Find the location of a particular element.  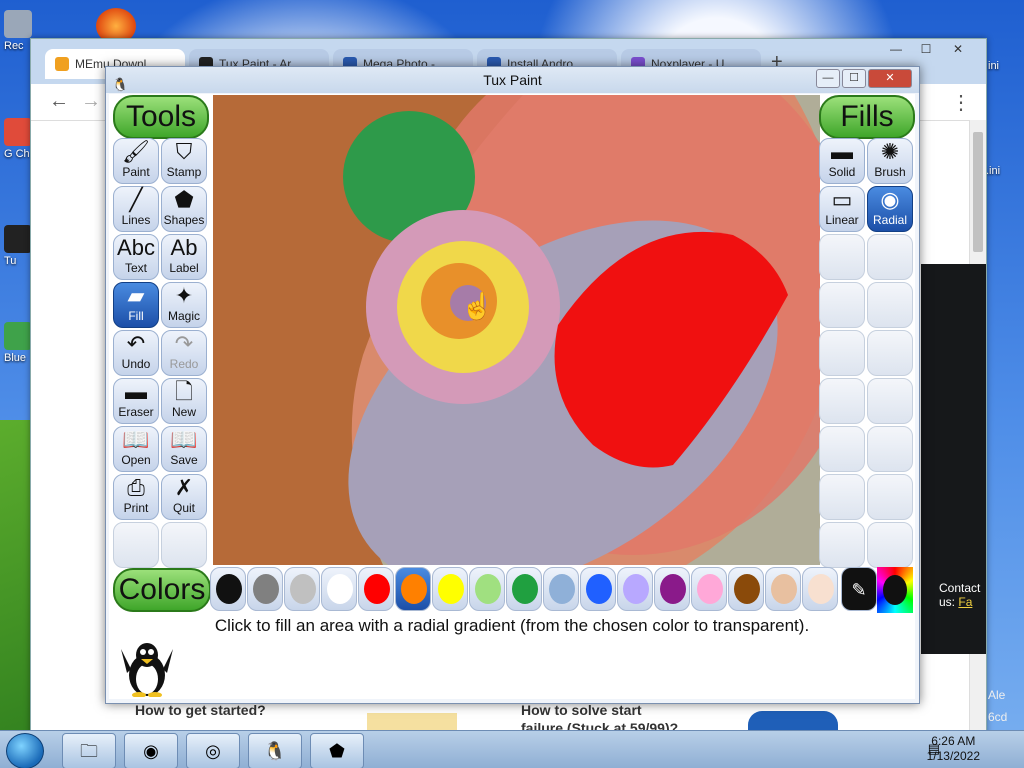

start-button is located at coordinates (25, 750).